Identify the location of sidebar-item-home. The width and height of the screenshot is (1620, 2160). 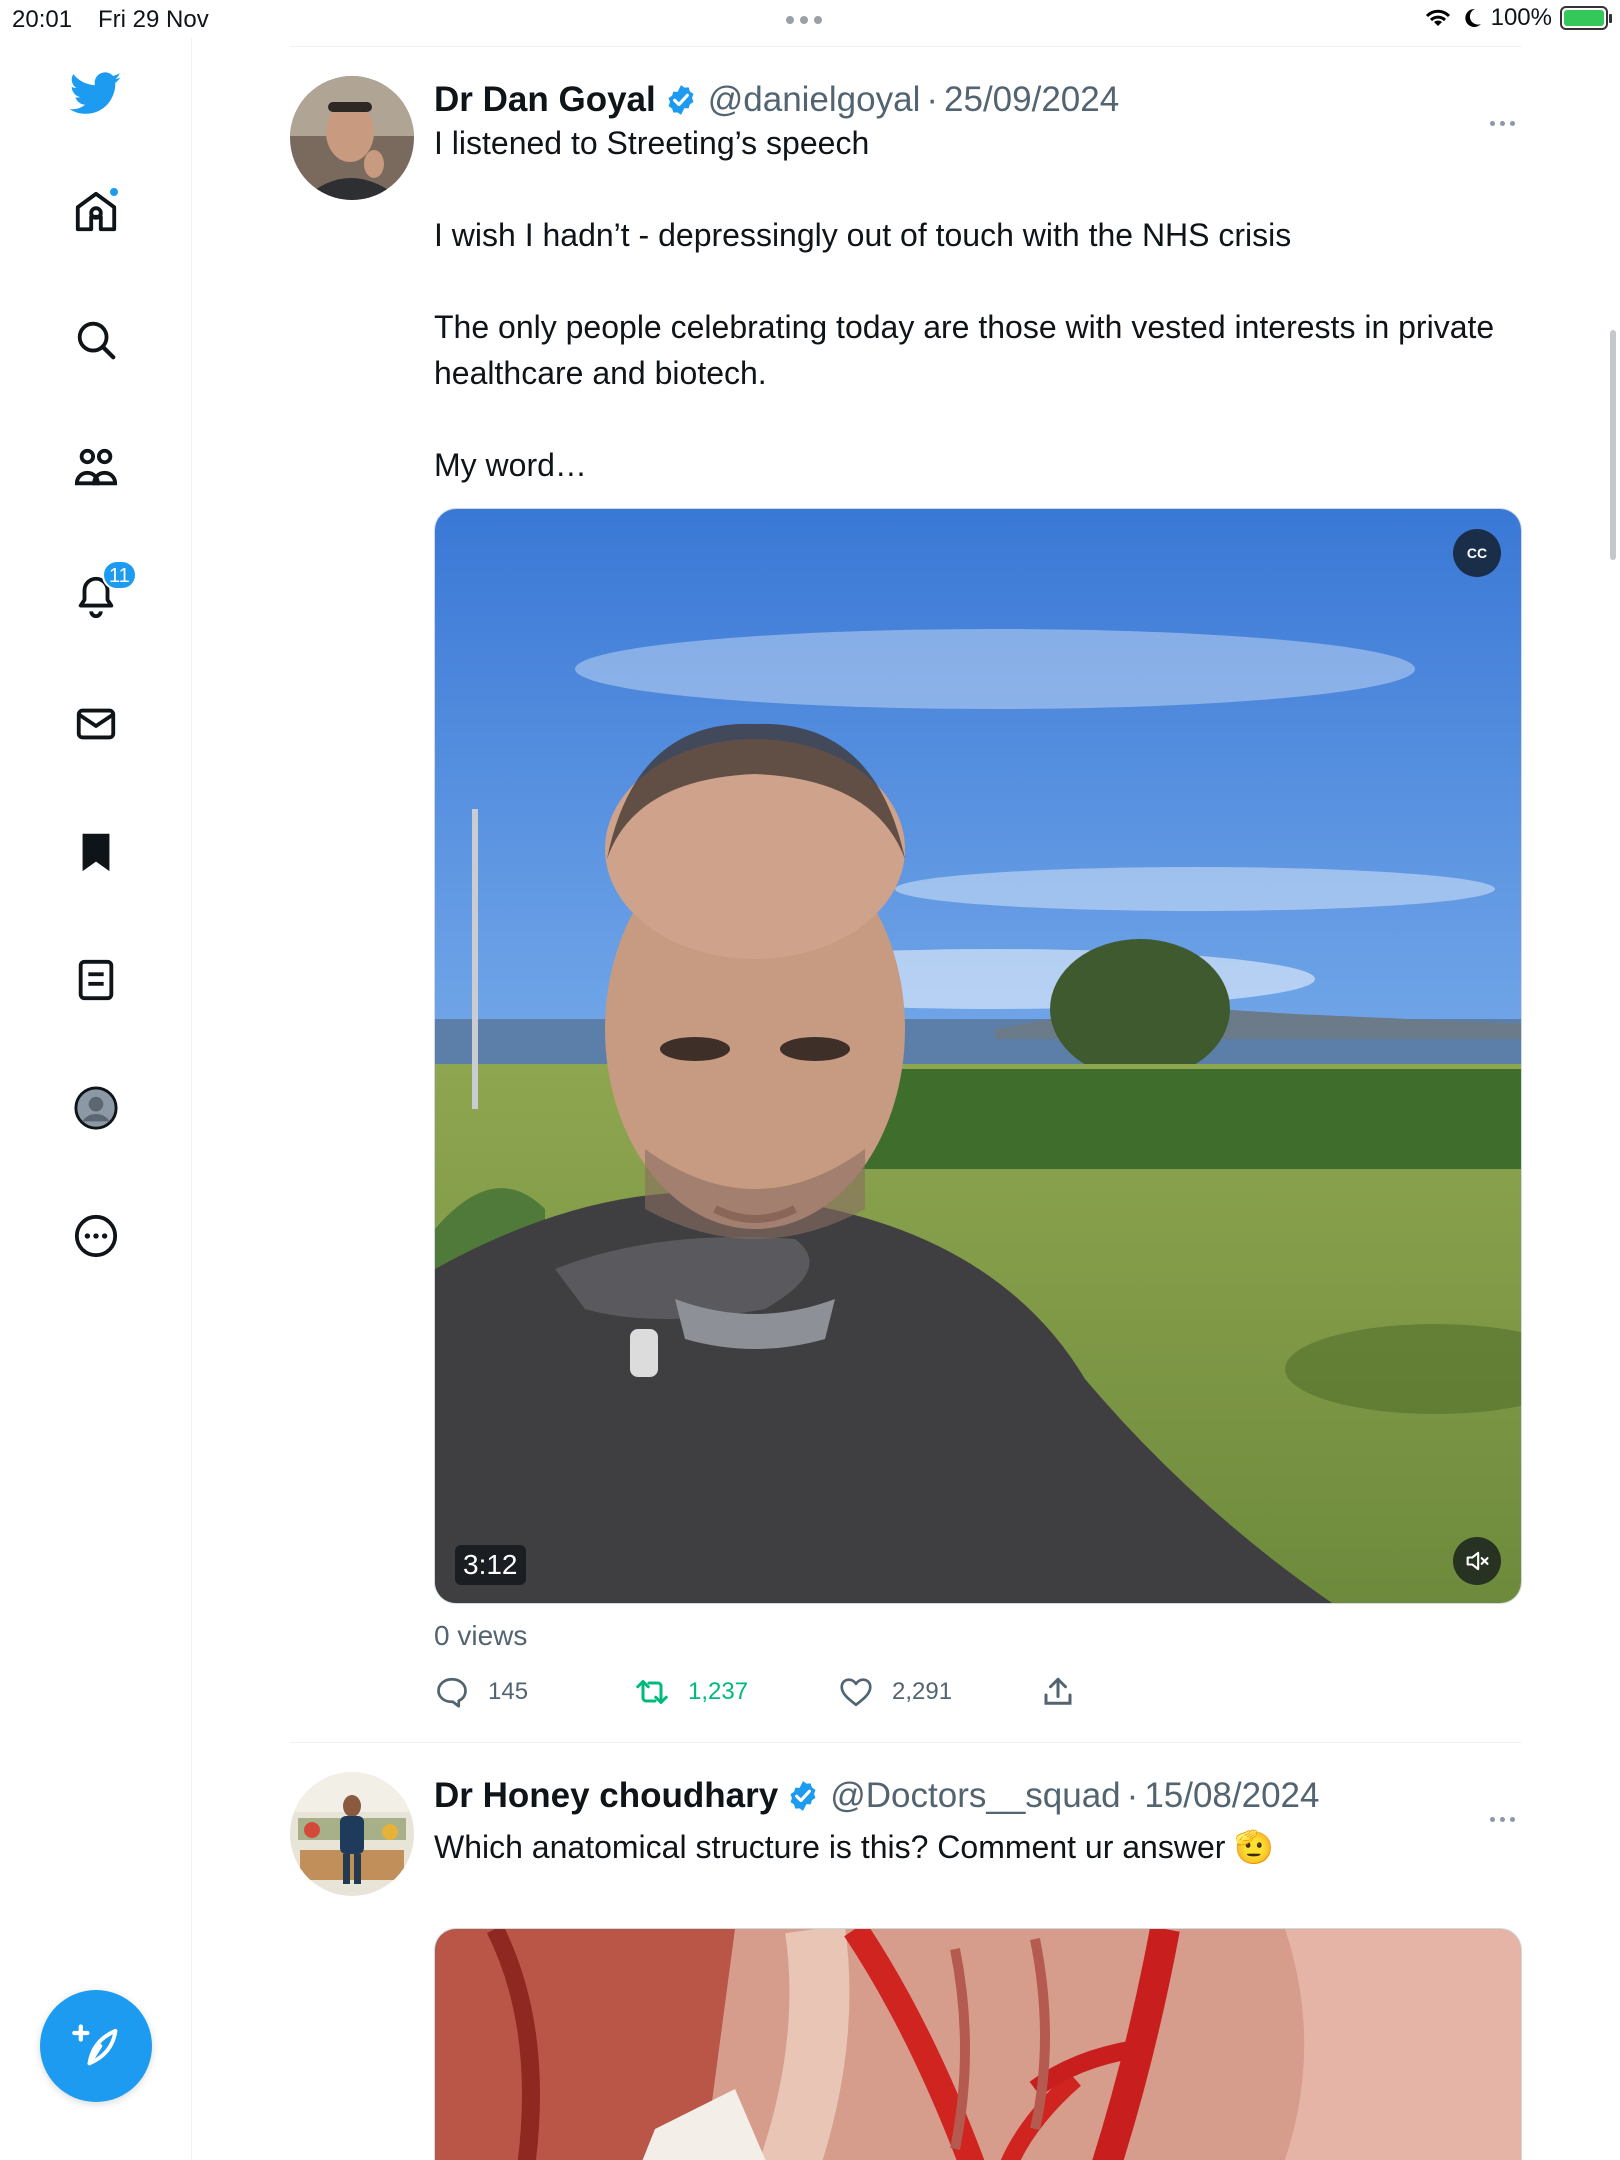
(96, 212).